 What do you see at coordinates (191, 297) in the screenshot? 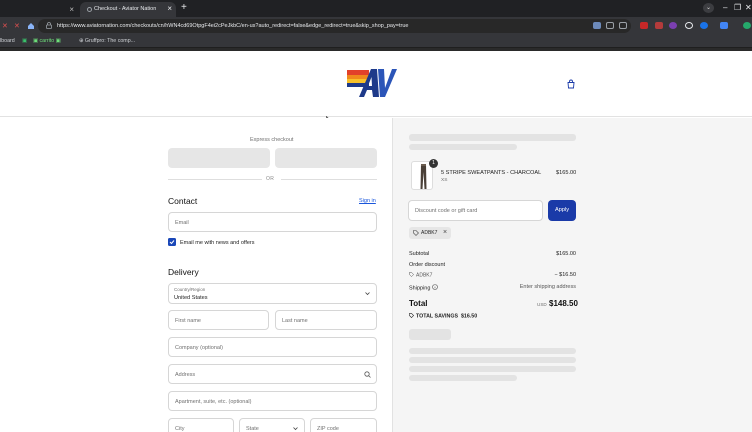
I see `country-value: United States` at bounding box center [191, 297].